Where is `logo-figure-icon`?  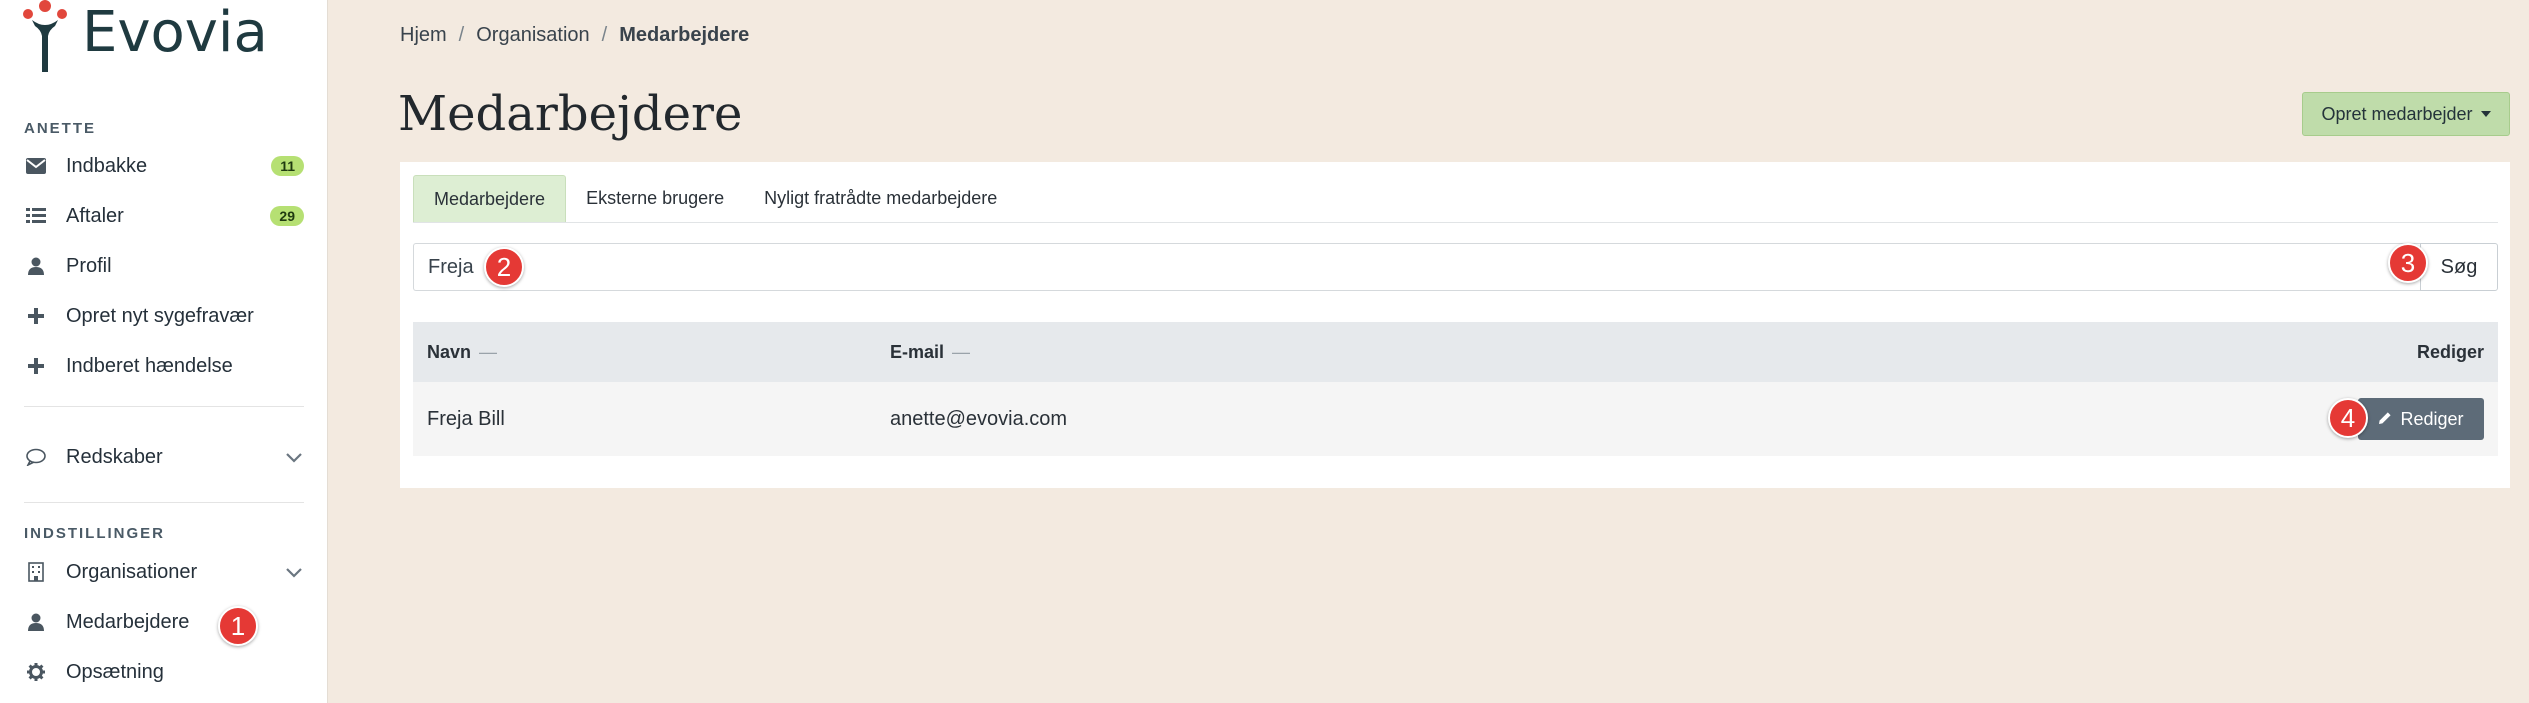
logo-figure-icon is located at coordinates (45, 36).